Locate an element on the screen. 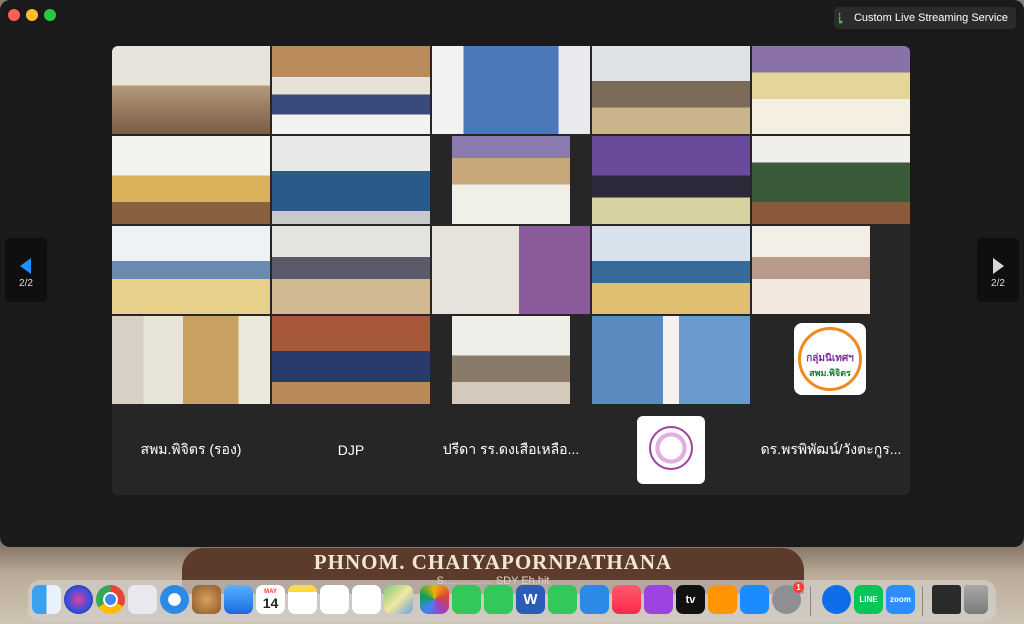 The image size is (1024, 624). zoom-icon: zoom is located at coordinates (900, 599).